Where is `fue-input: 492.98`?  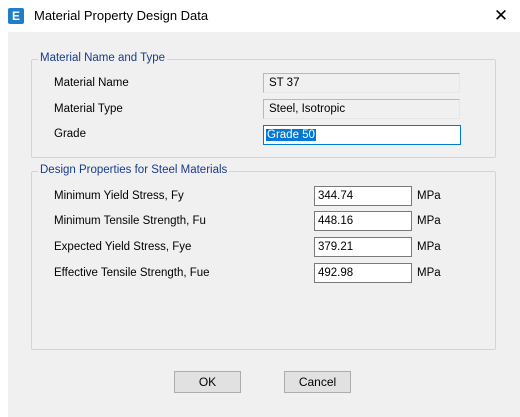 fue-input: 492.98 is located at coordinates (363, 273).